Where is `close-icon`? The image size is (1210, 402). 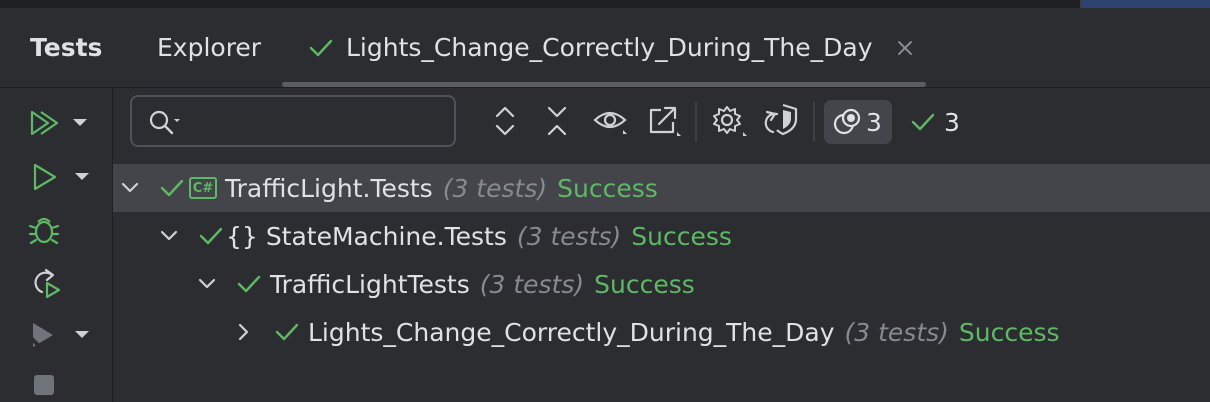
close-icon is located at coordinates (905, 48).